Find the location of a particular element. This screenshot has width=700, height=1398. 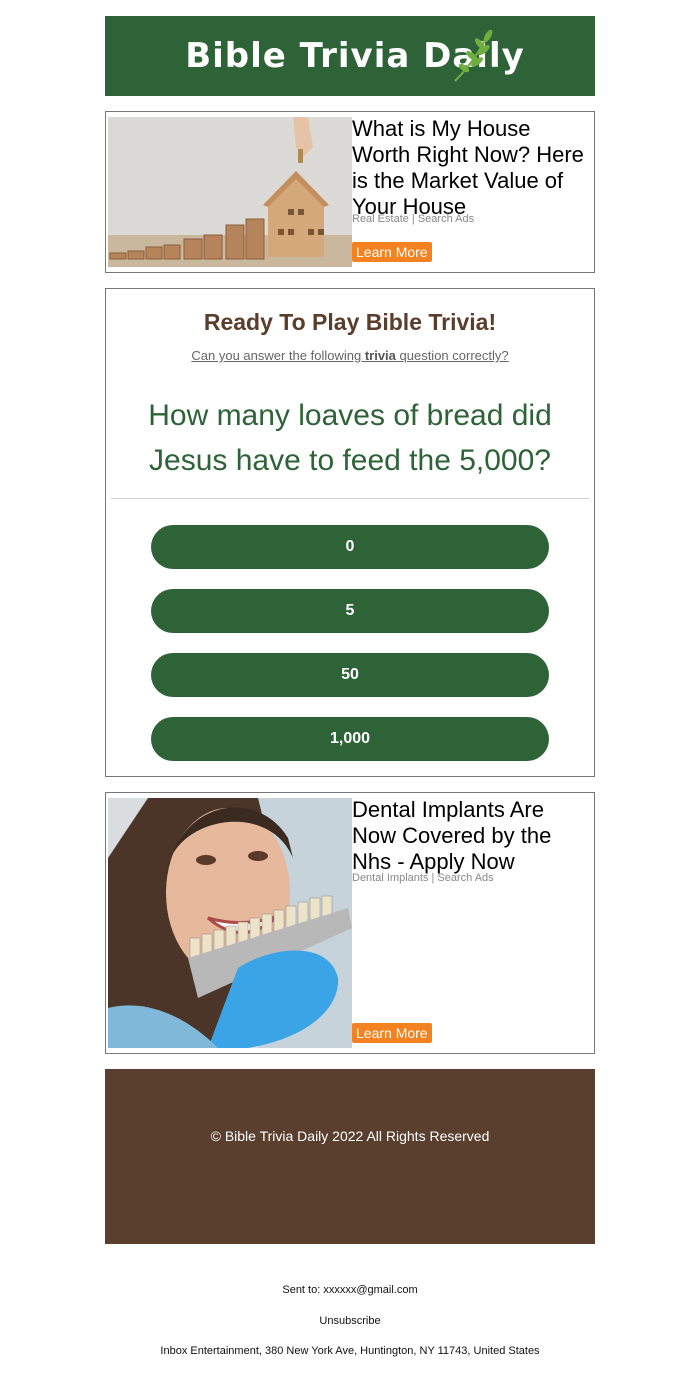

house-coins-image is located at coordinates (230, 192).